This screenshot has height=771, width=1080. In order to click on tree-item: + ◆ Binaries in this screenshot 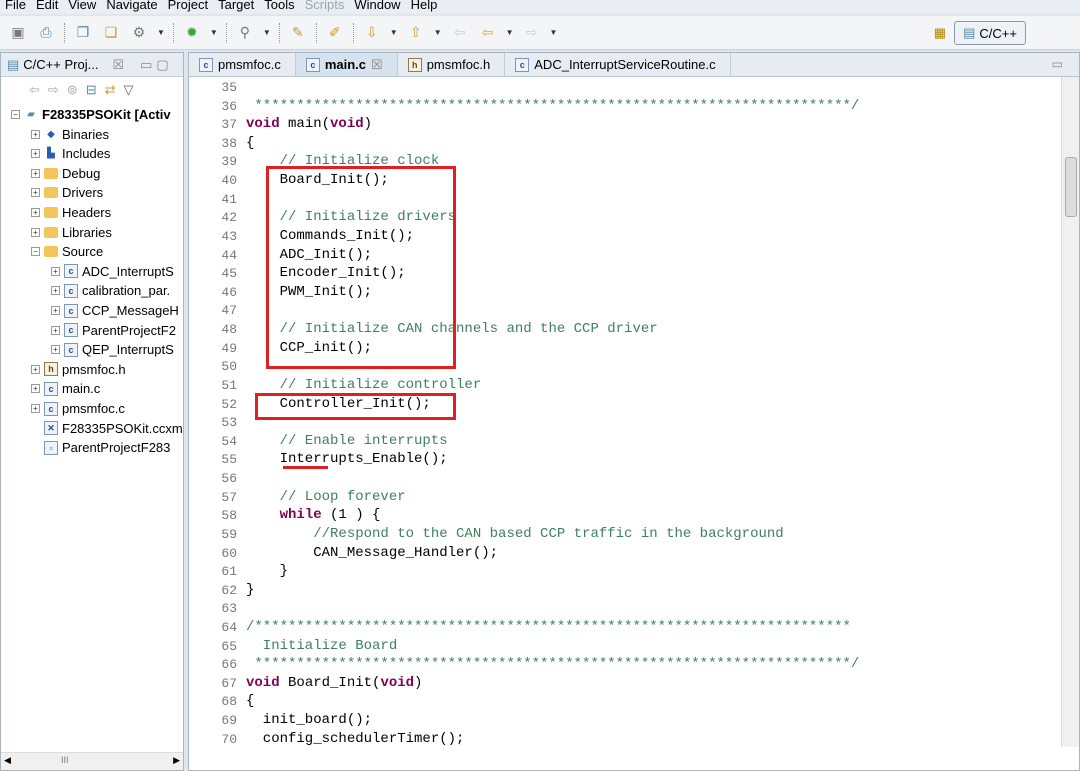, I will do `click(70, 134)`.